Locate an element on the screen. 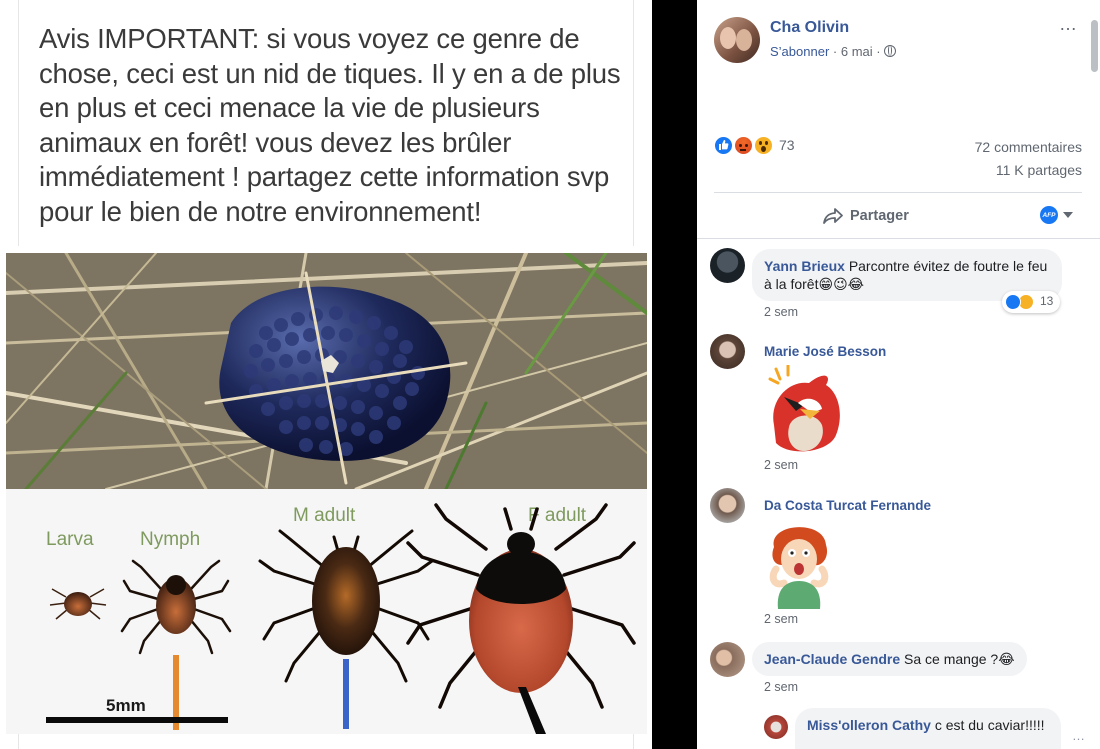 This screenshot has width=1100, height=749. page-badge-icon: AFP is located at coordinates (1049, 215).